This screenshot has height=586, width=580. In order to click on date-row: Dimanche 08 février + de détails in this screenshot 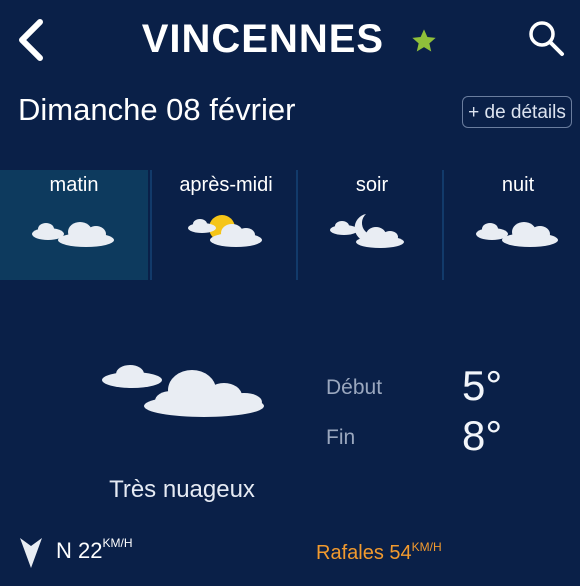, I will do `click(290, 113)`.